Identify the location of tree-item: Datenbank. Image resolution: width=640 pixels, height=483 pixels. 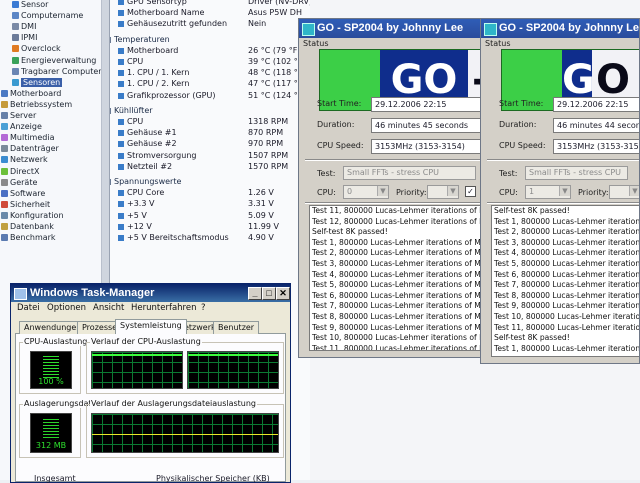
(27, 226).